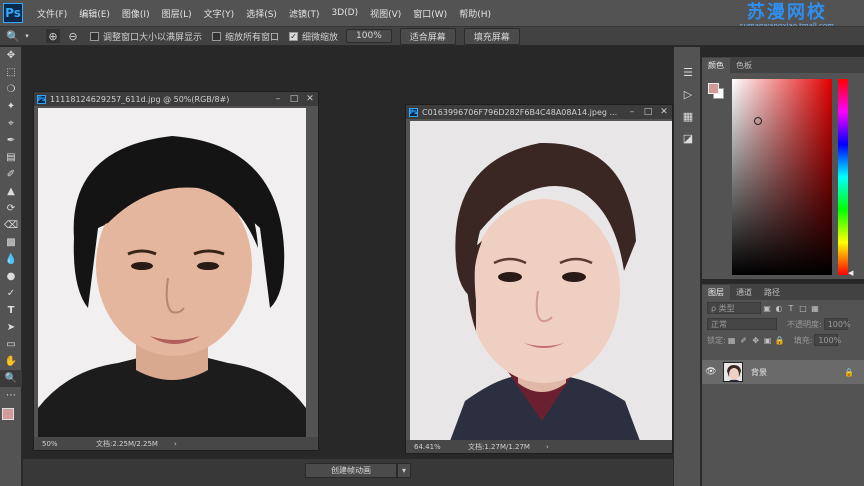 This screenshot has height=486, width=864. Describe the element at coordinates (11, 72) in the screenshot. I see `marquee-tool-icon: ⬚` at that location.